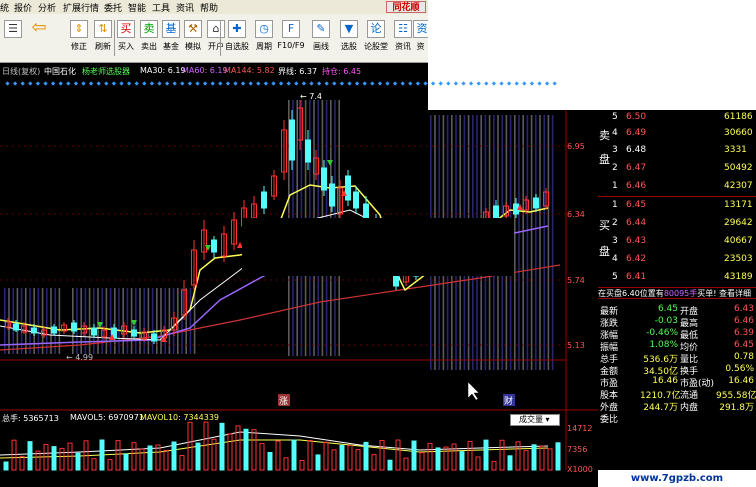 The image size is (756, 487). I want to click on buy-level-index: 5, so click(615, 277).